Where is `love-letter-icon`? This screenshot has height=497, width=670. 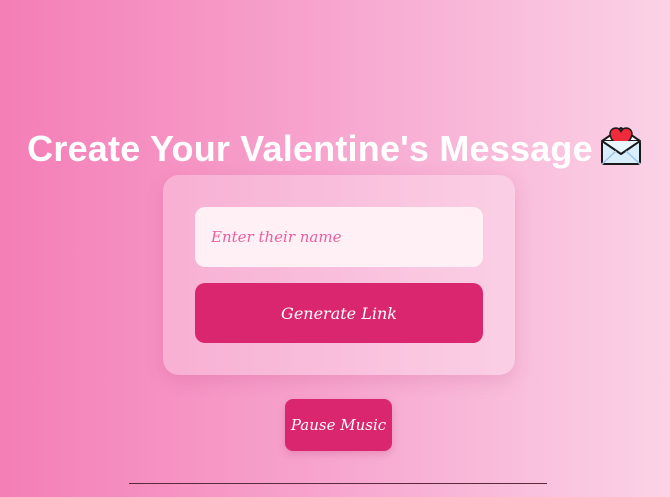 love-letter-icon is located at coordinates (621, 150).